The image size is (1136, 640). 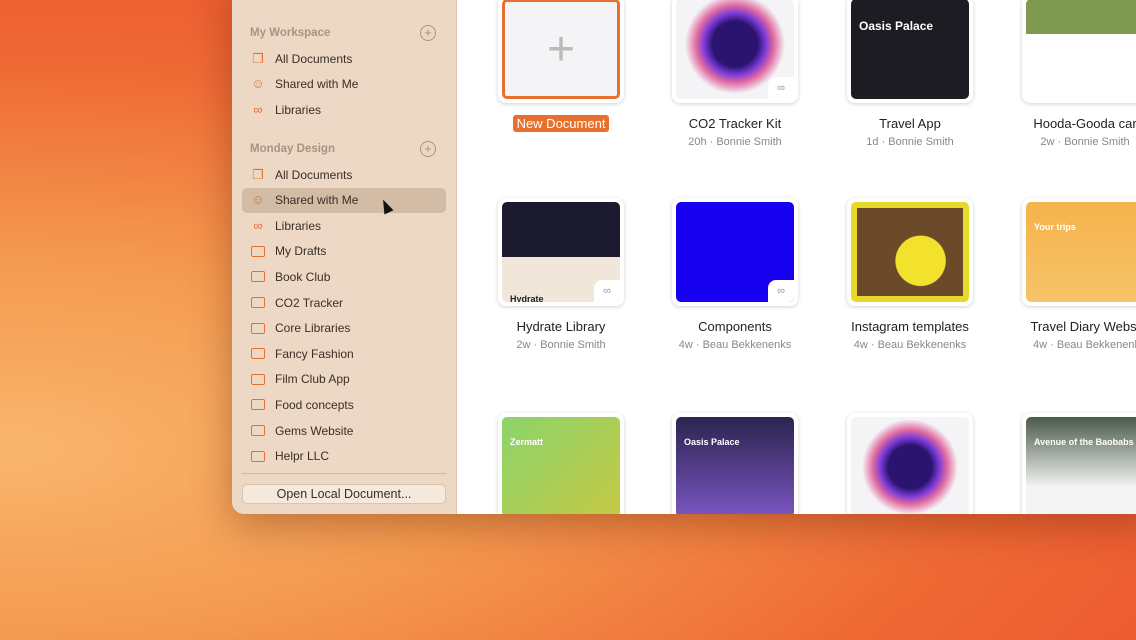 I want to click on document-thumbnail: +, so click(x=561, y=49).